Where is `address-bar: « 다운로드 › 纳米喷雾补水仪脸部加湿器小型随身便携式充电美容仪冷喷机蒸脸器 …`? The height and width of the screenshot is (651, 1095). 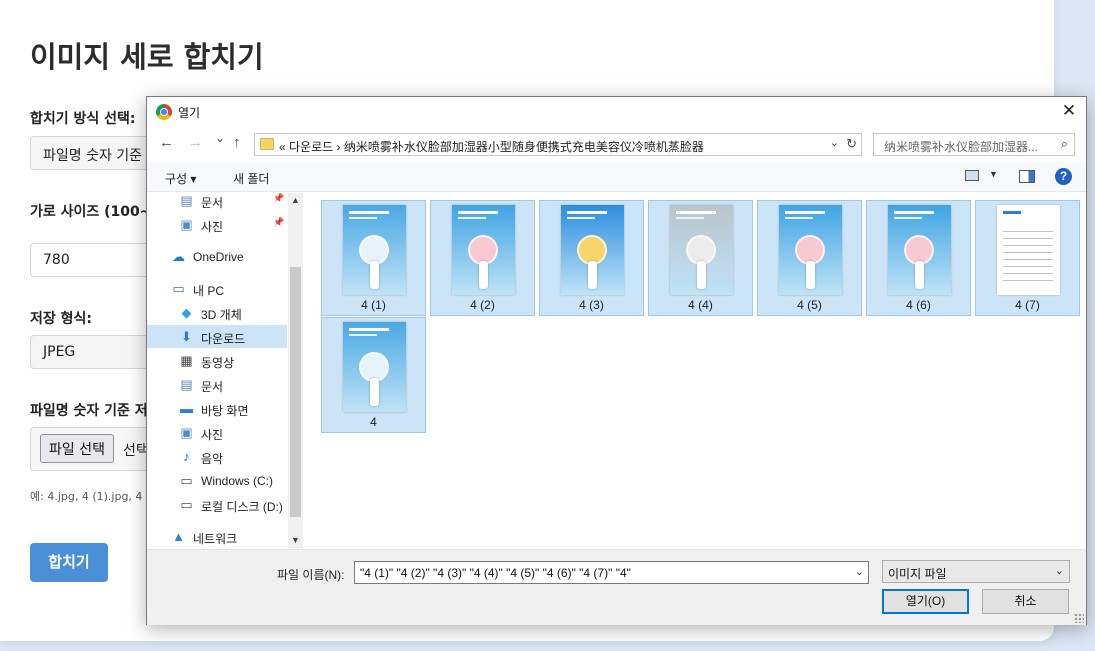
address-bar: « 다운로드 › 纳米喷雾补水仪脸部加湿器小型随身便携式充电美容仪冷喷机蒸脸器 … is located at coordinates (558, 144).